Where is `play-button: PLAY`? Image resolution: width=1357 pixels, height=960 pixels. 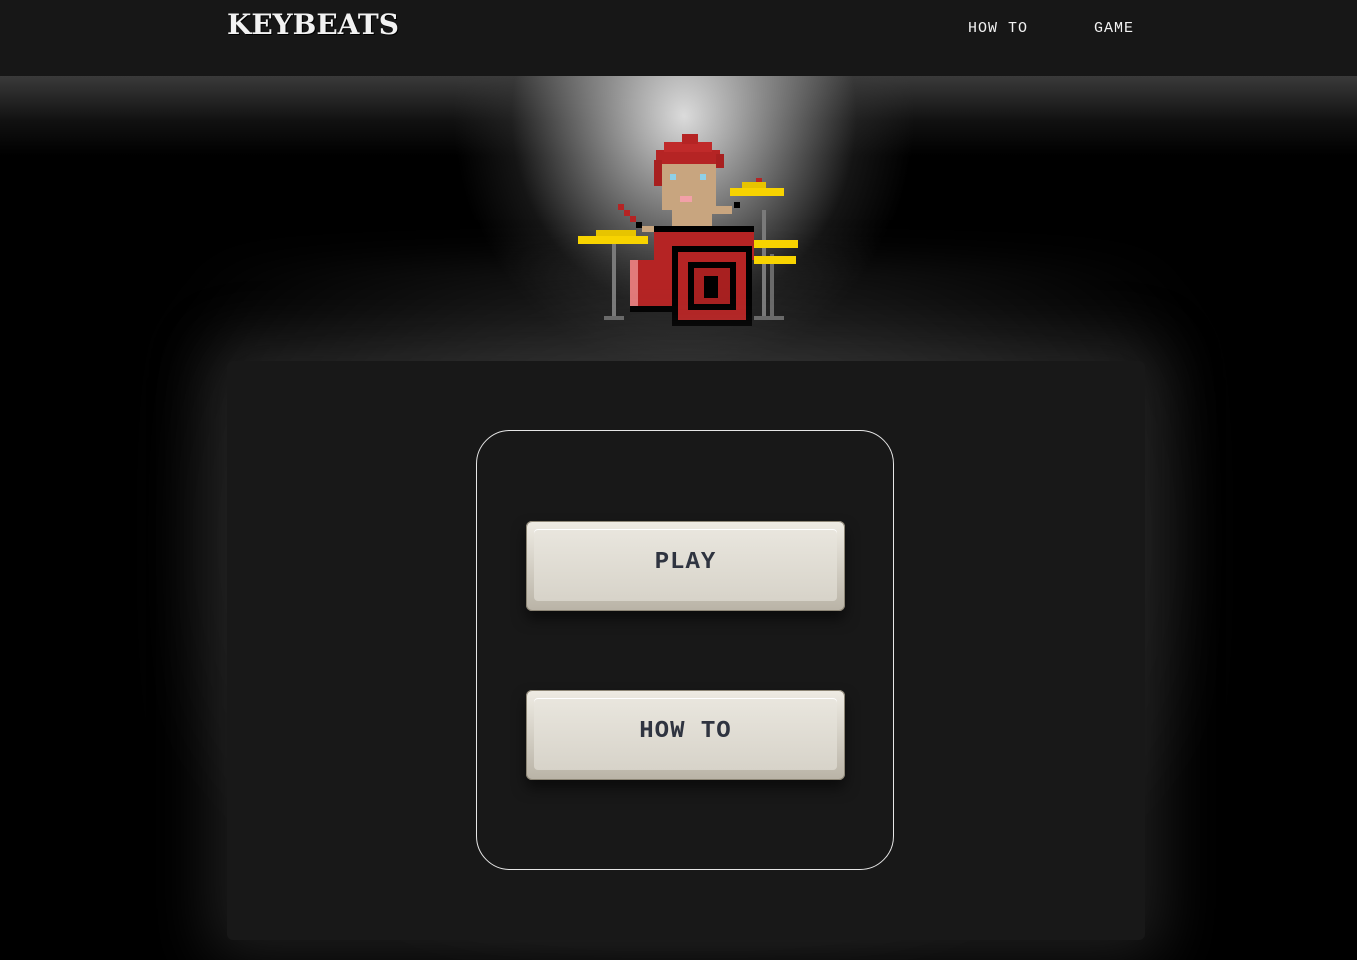
play-button: PLAY is located at coordinates (685, 566).